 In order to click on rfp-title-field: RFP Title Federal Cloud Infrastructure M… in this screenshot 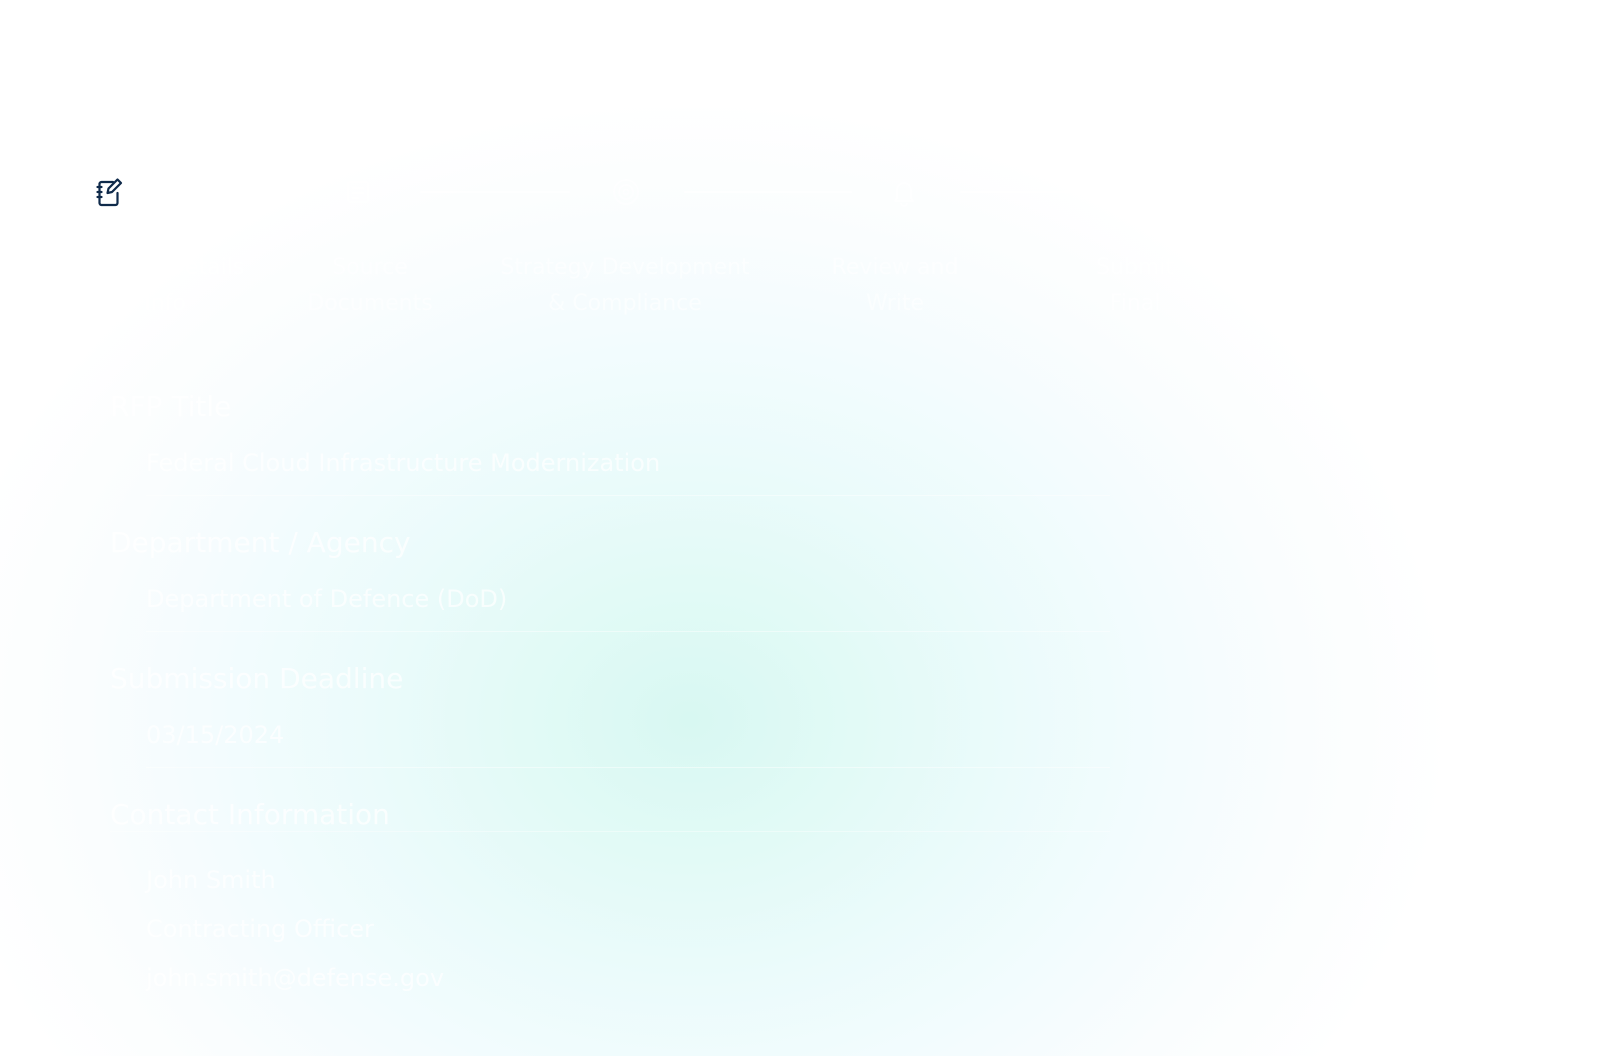, I will do `click(610, 443)`.